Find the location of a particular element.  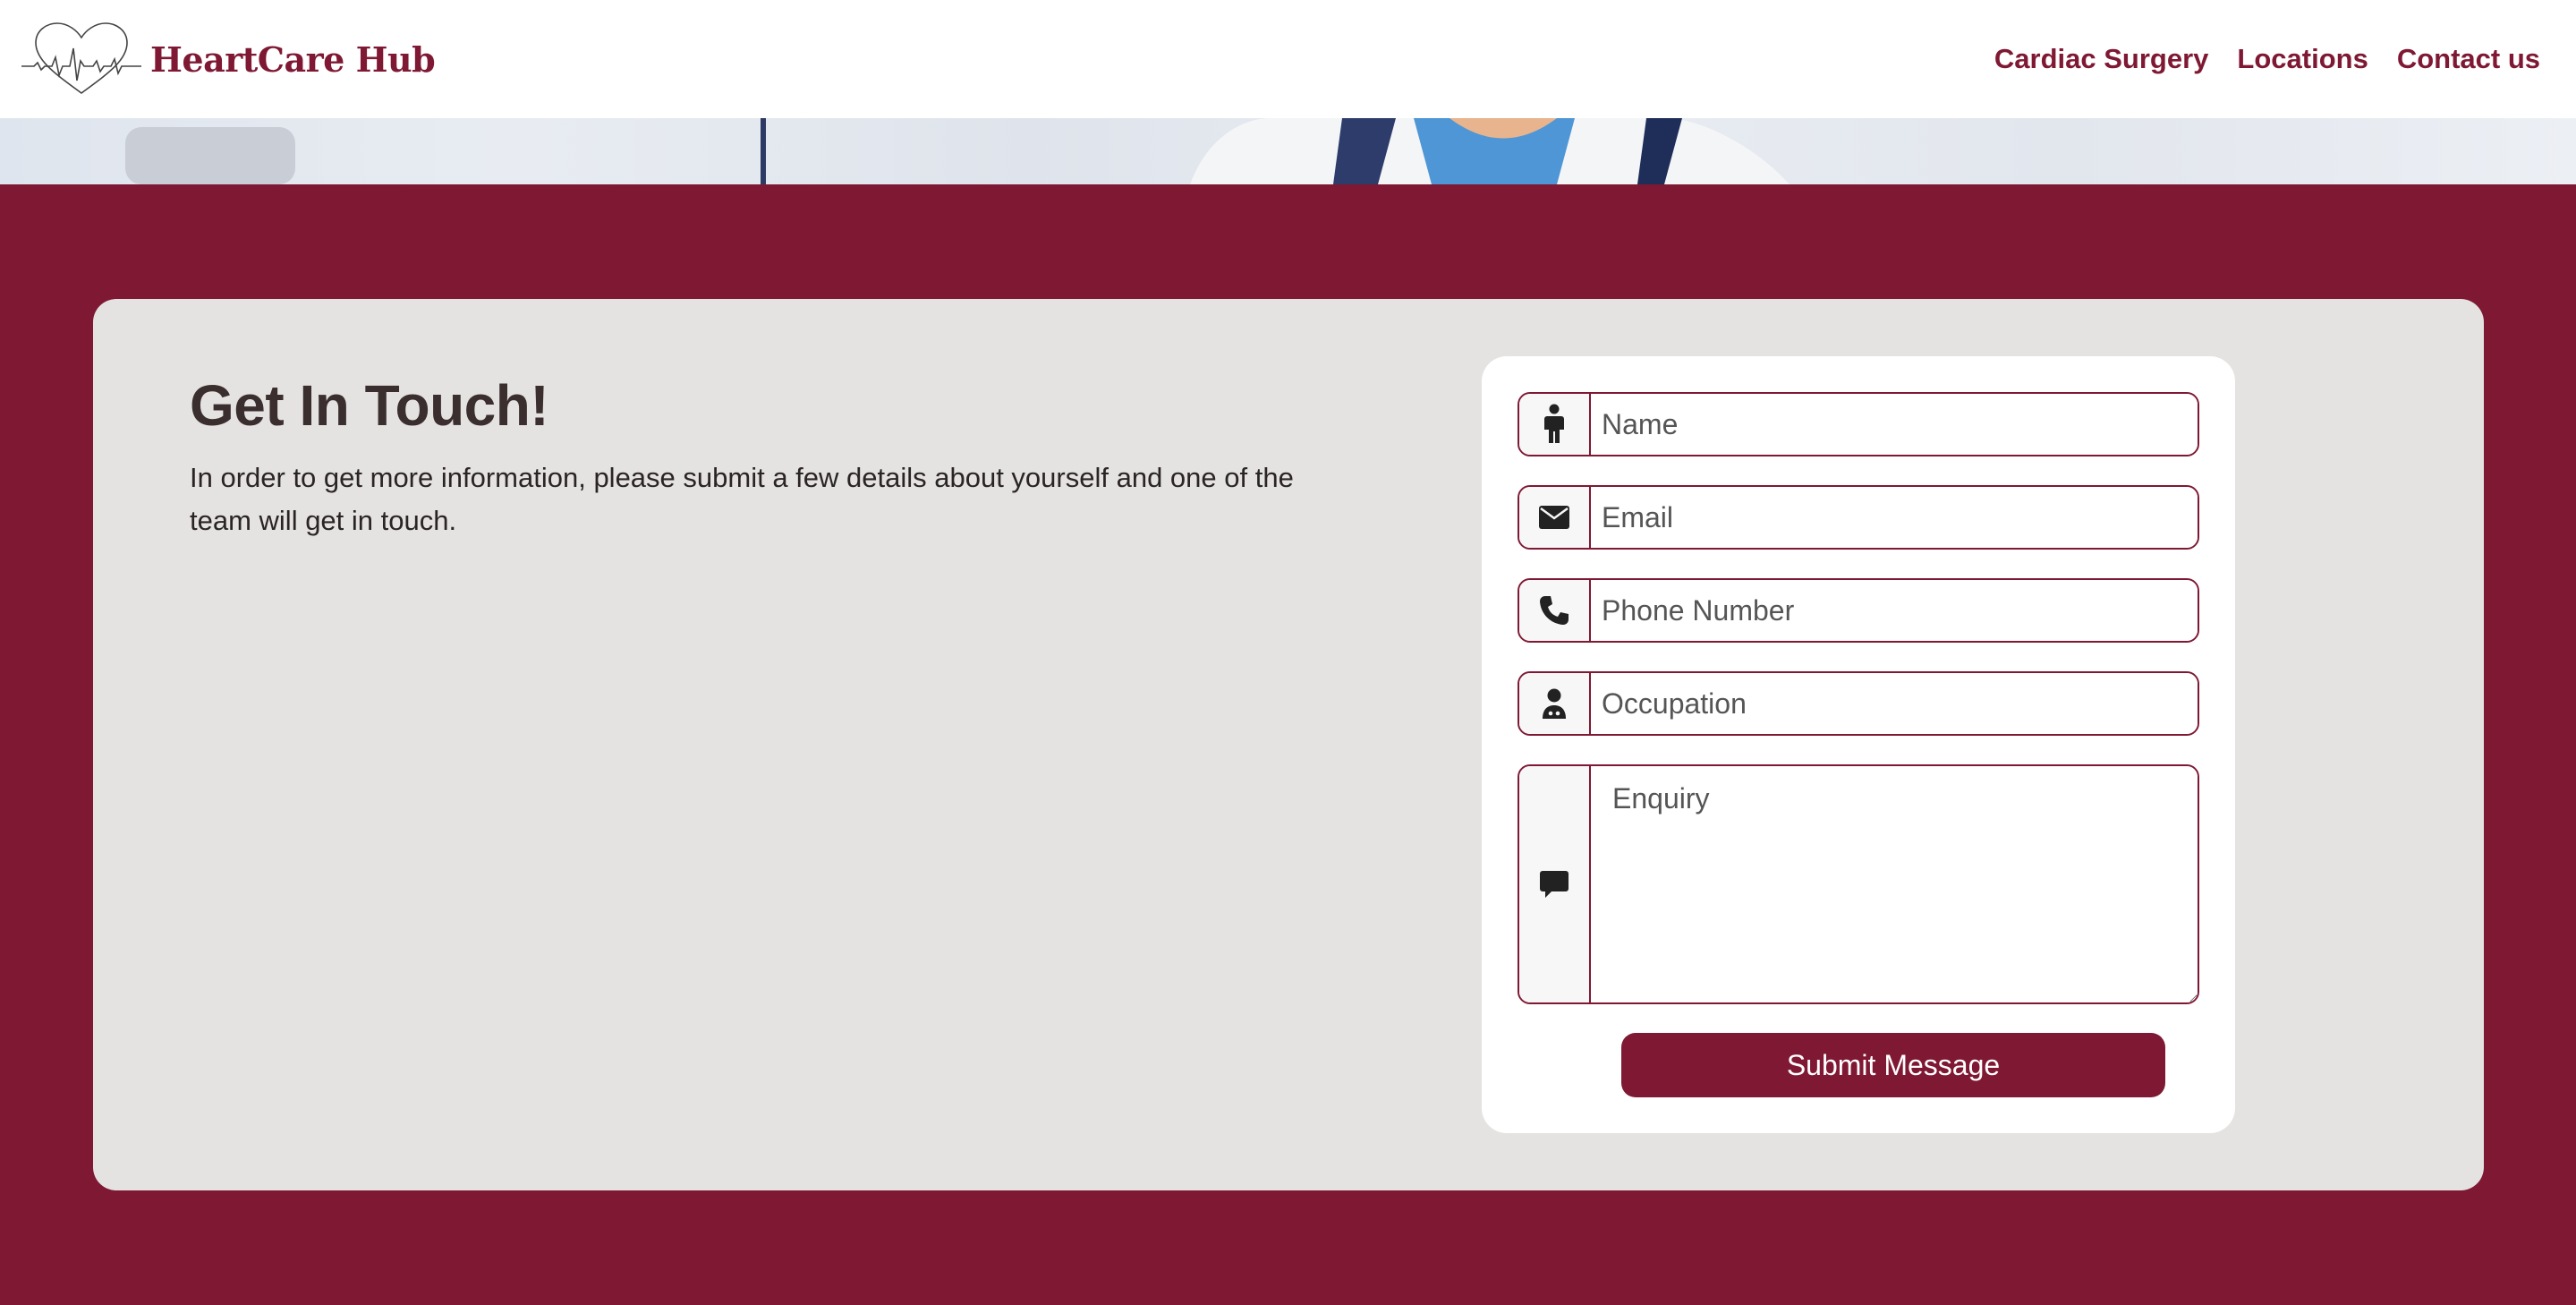

envelope-icon is located at coordinates (1555, 517).